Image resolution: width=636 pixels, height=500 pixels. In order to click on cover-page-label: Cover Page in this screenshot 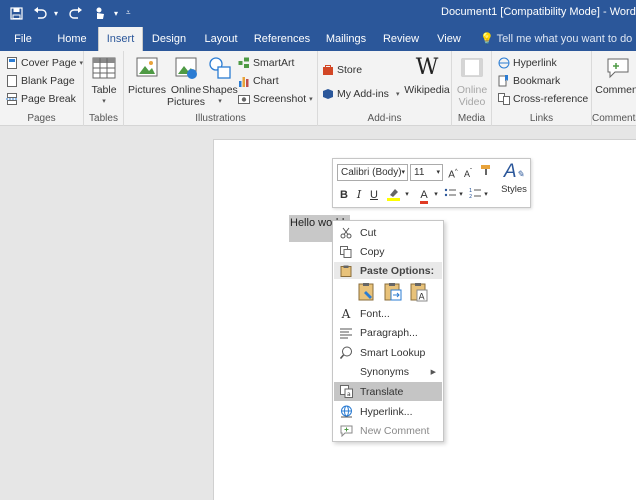, I will do `click(49, 63)`.